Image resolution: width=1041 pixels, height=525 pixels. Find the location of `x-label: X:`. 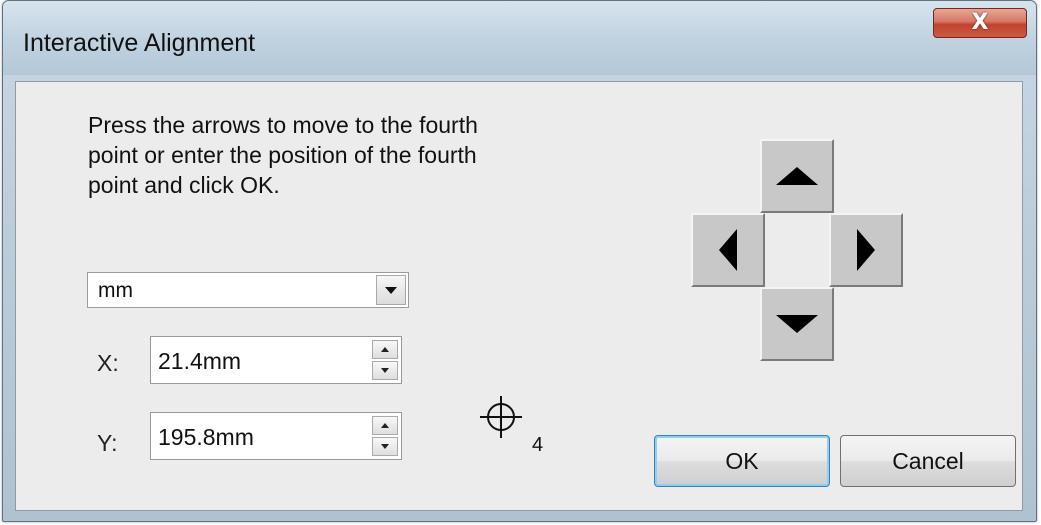

x-label: X: is located at coordinates (108, 363).